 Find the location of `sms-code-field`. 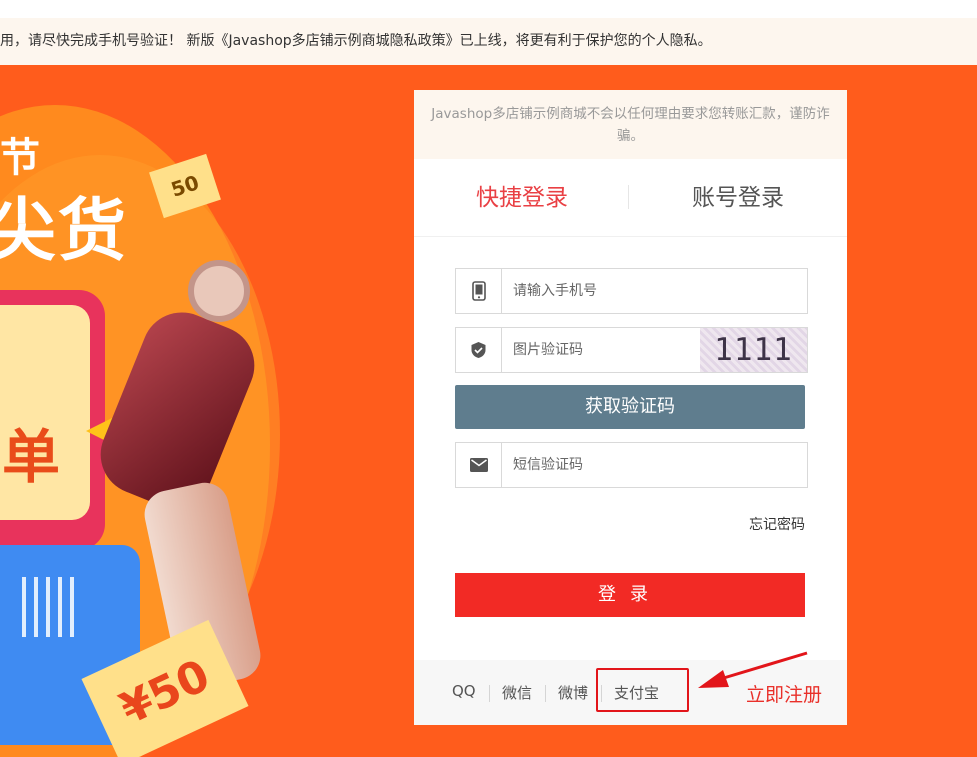

sms-code-field is located at coordinates (631, 465).